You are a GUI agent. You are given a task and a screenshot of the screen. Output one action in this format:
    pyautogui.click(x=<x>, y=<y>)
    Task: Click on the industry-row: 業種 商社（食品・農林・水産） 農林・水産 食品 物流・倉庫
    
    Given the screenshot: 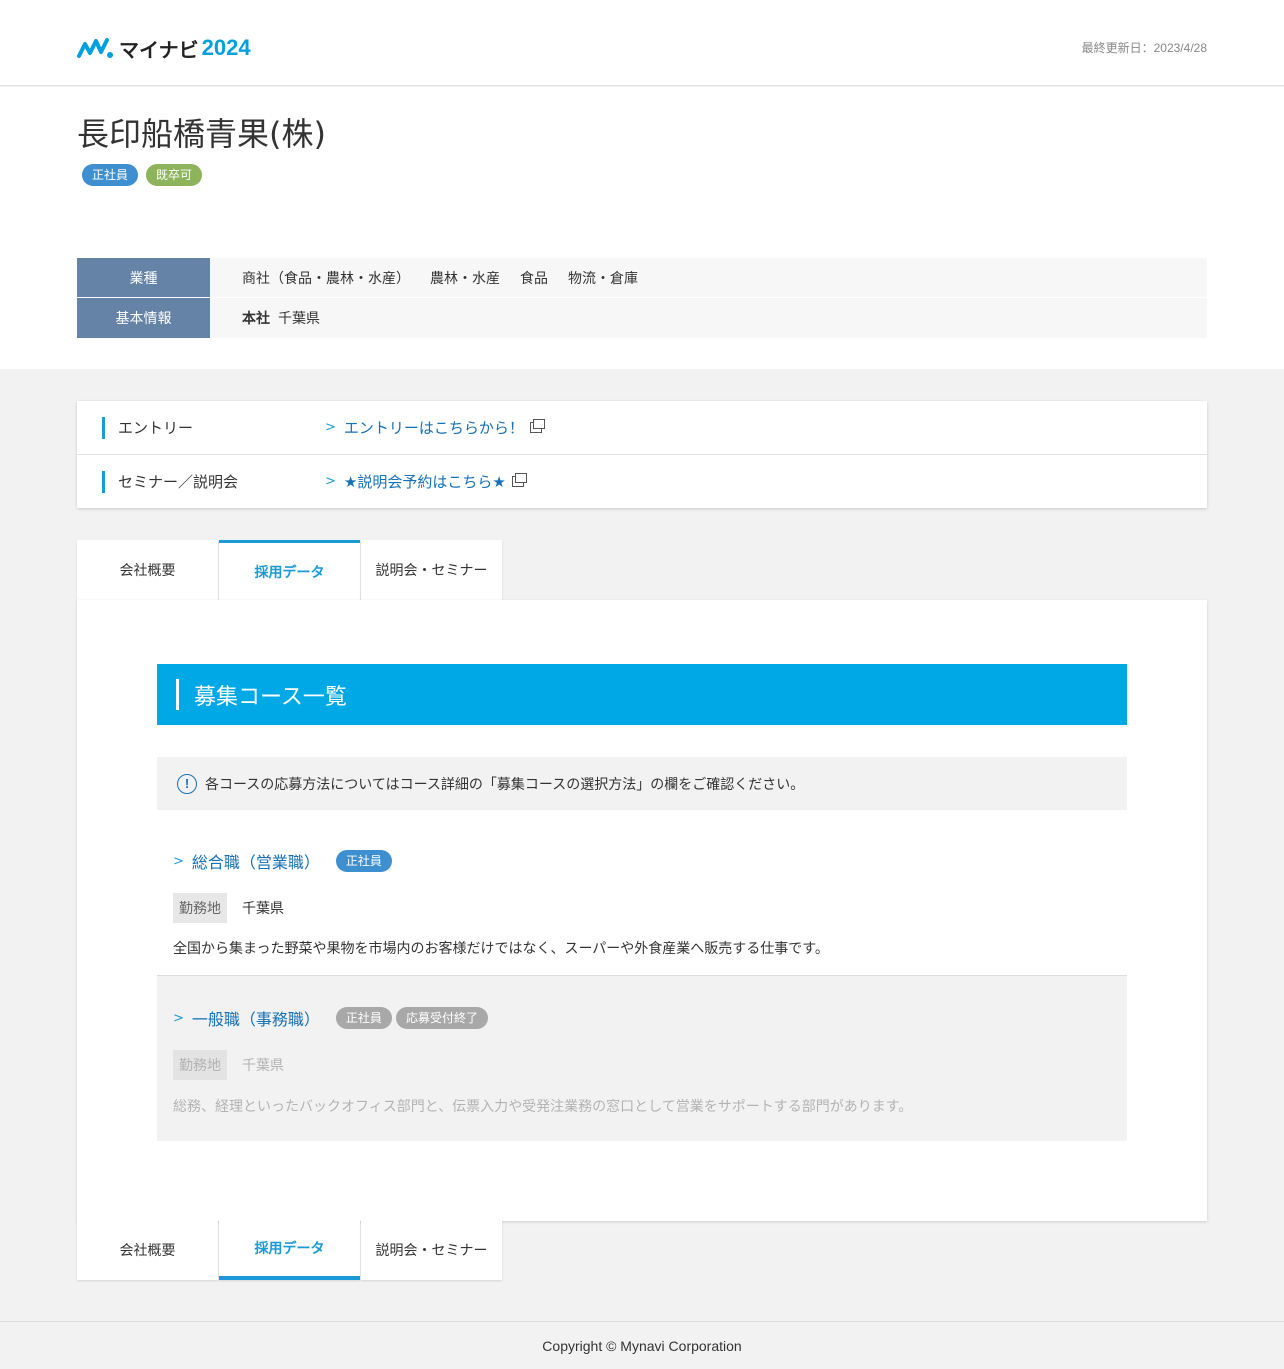 What is the action you would take?
    pyautogui.click(x=642, y=278)
    